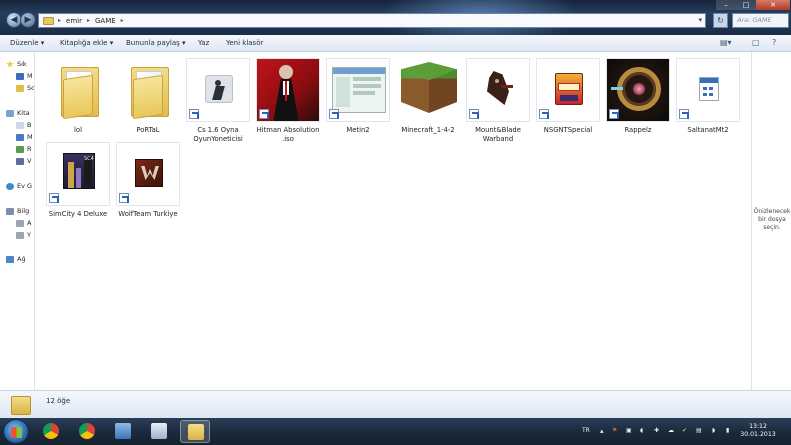 The width and height of the screenshot is (791, 445). I want to click on clock: 13:12 30.01.2013, so click(758, 431).